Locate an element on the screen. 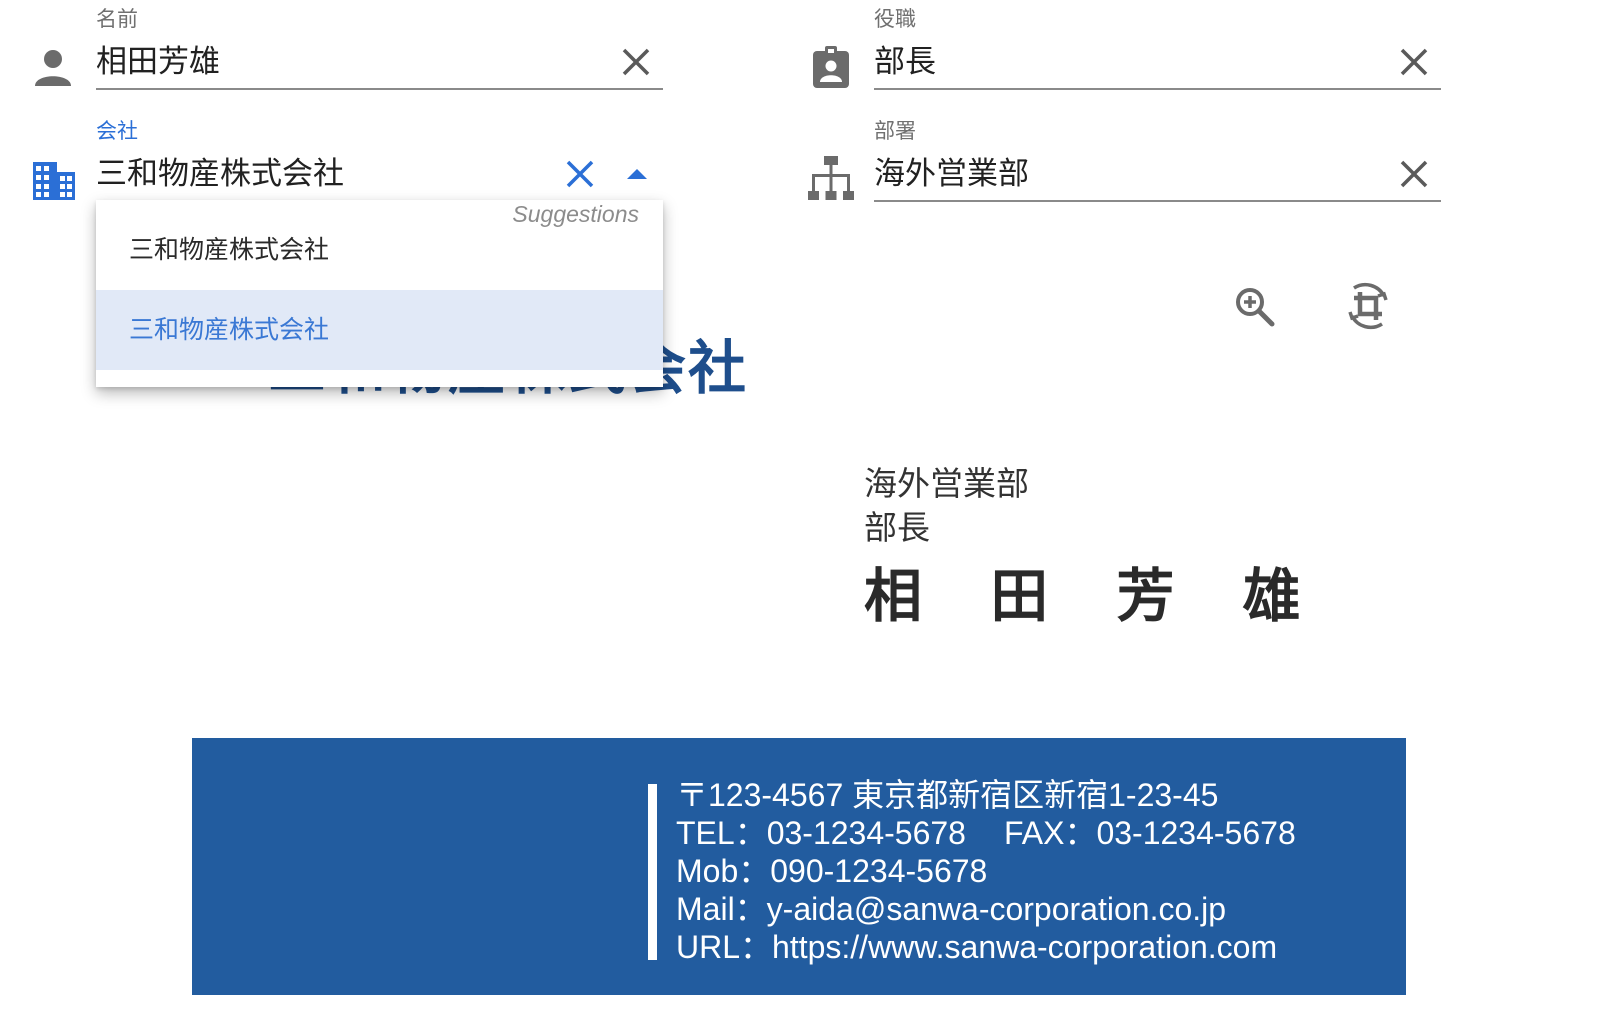 The image size is (1598, 1020). name-field: 名前 相田芳雄 is located at coordinates (379, 46).